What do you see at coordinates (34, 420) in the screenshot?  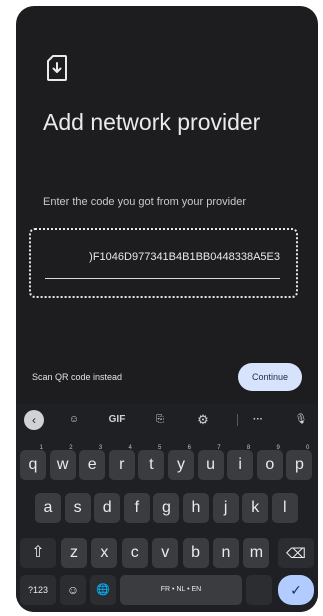 I see `collapse-toolbar-icon: ‹` at bounding box center [34, 420].